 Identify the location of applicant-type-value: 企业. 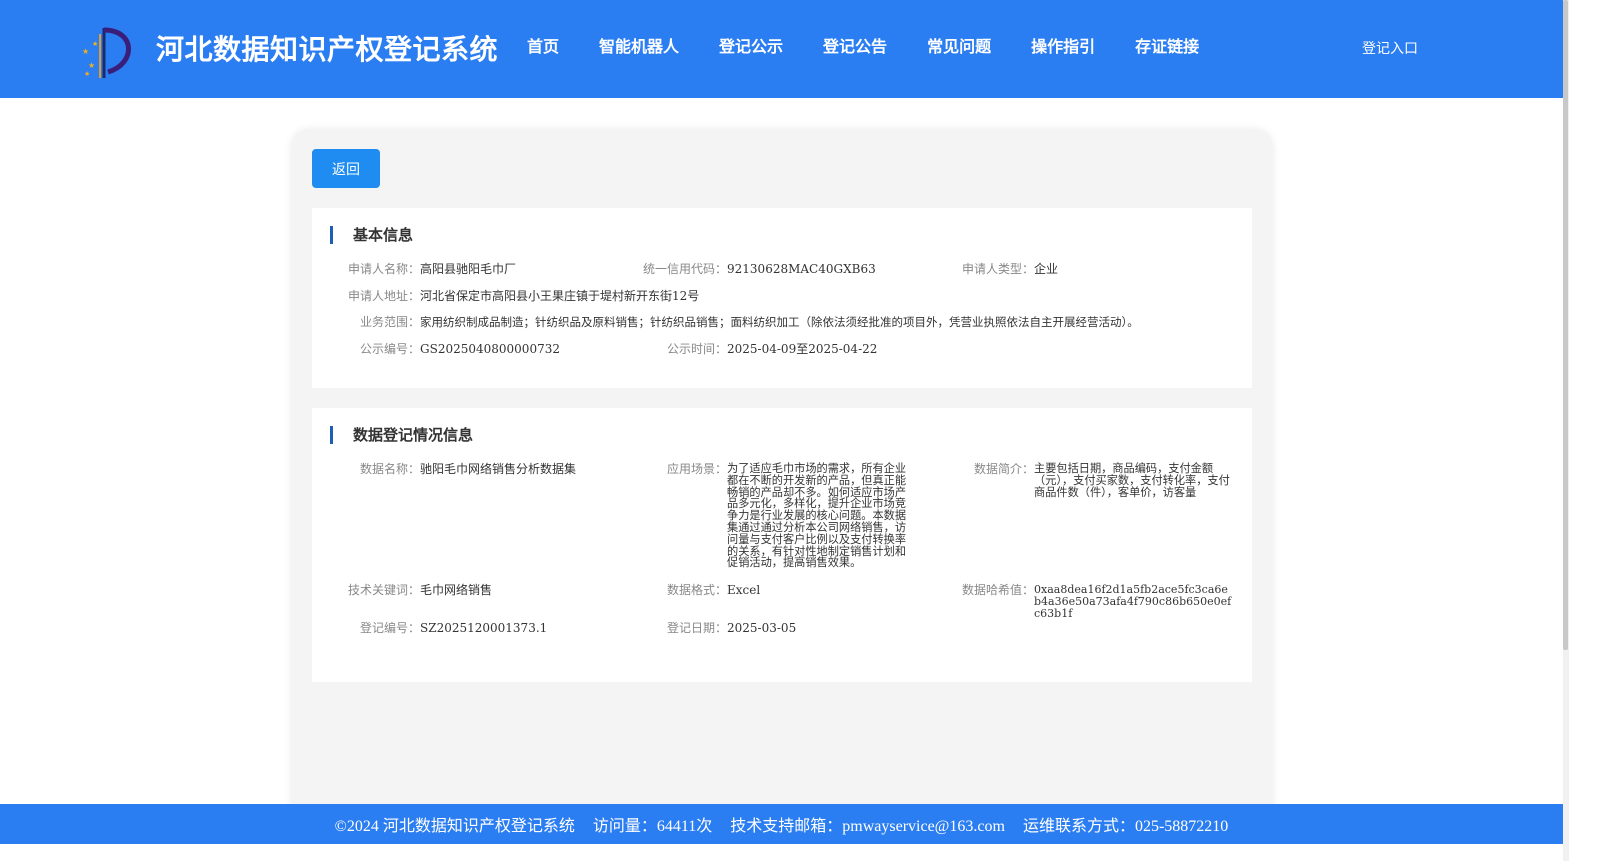
(1046, 269).